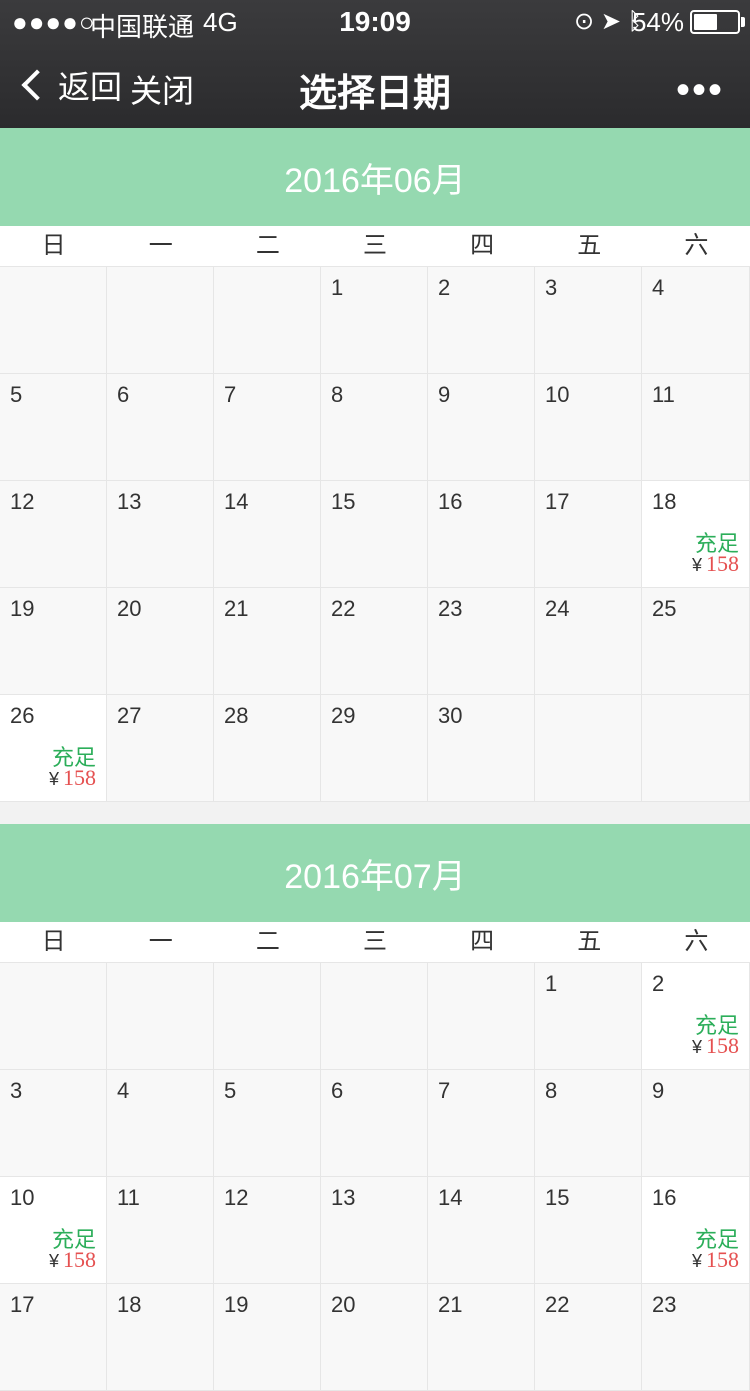 The width and height of the screenshot is (750, 1391). What do you see at coordinates (343, 501) in the screenshot?
I see `day-number: 15` at bounding box center [343, 501].